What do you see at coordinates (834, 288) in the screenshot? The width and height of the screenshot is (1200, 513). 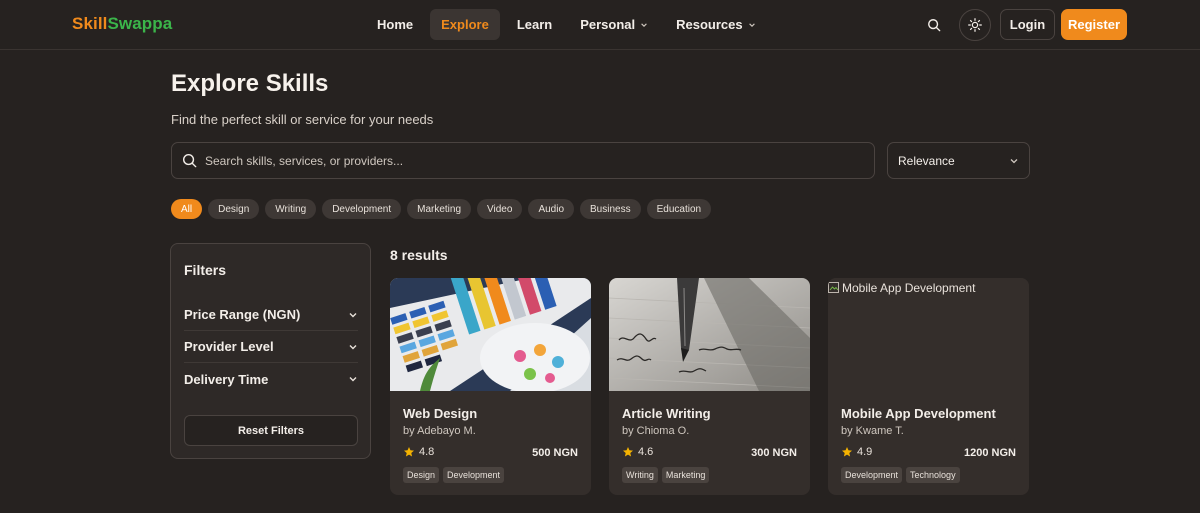 I see `broken-image-icon` at bounding box center [834, 288].